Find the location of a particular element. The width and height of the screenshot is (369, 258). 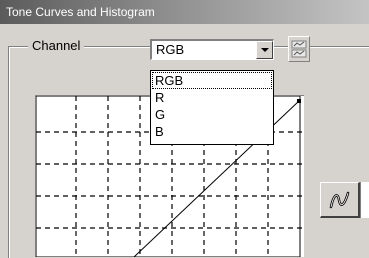

chevron-down-icon is located at coordinates (265, 50).